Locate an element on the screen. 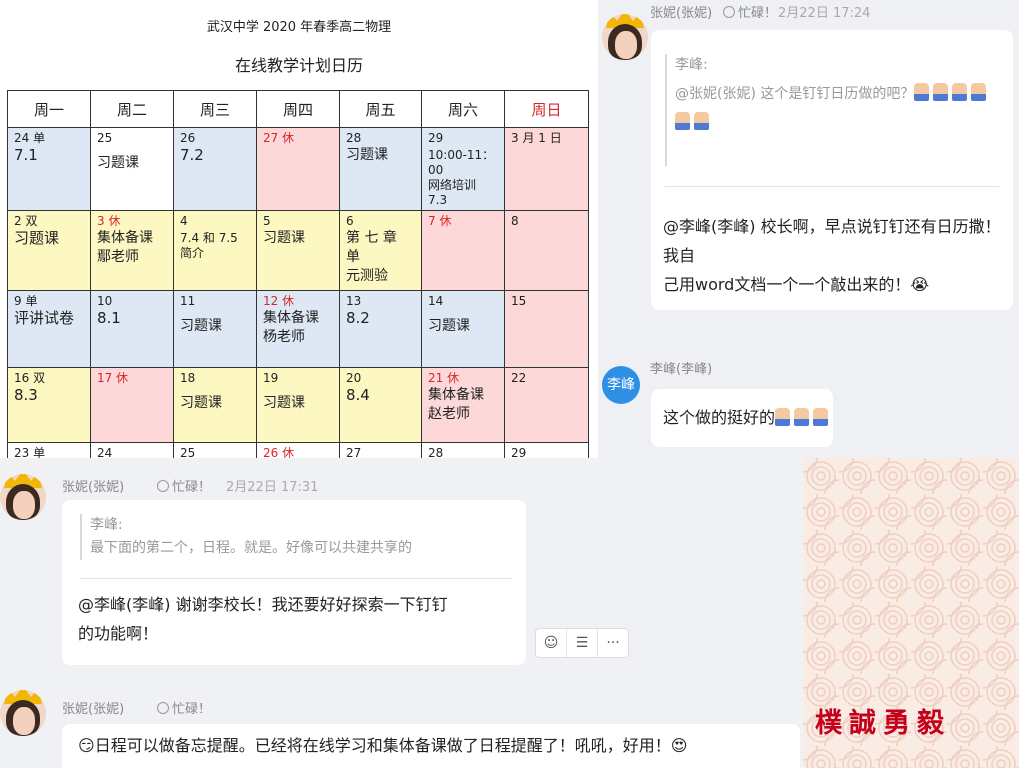  calendar-date: 24 is located at coordinates (105, 452).